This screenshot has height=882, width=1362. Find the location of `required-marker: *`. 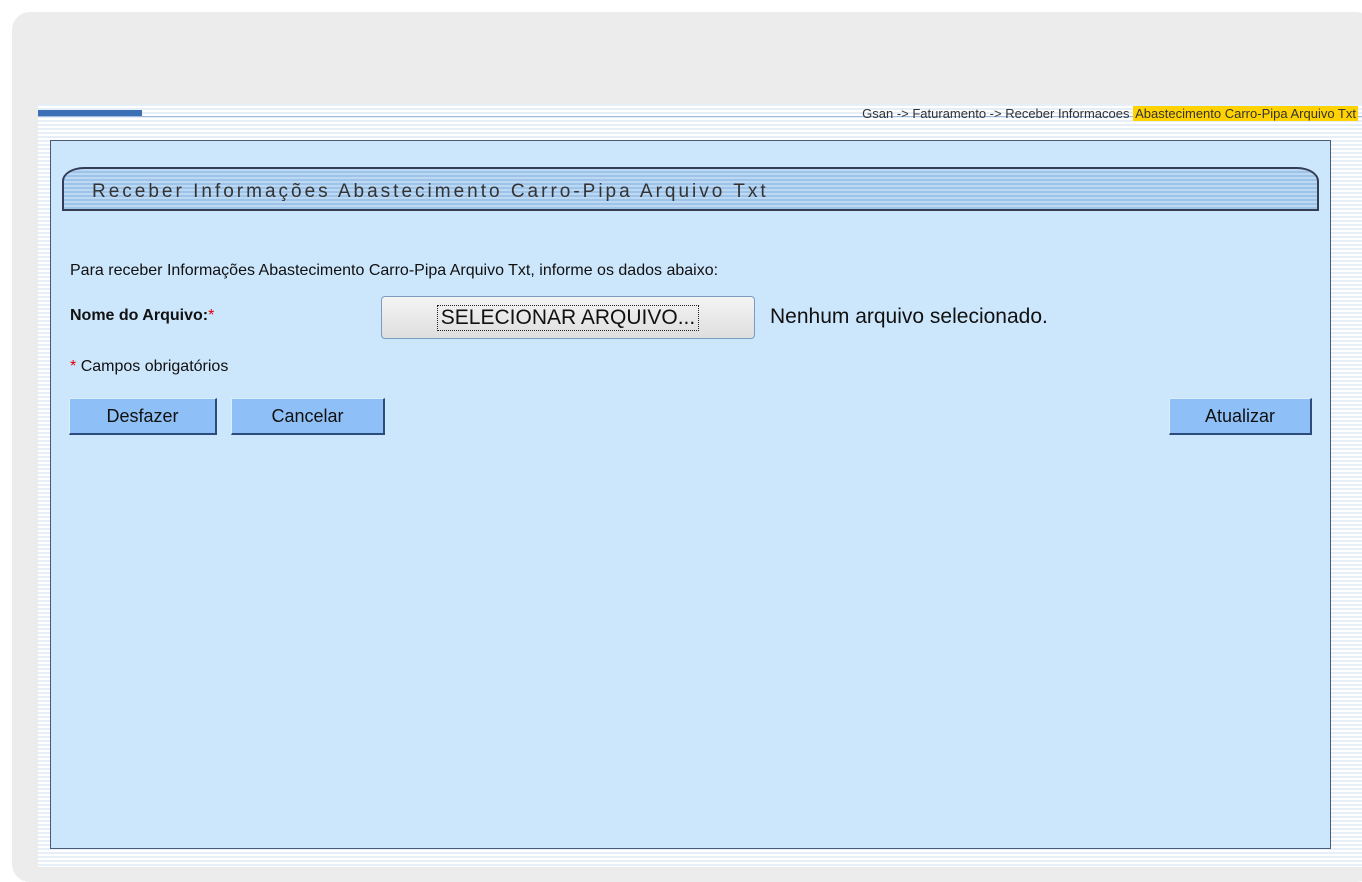

required-marker: * is located at coordinates (211, 315).